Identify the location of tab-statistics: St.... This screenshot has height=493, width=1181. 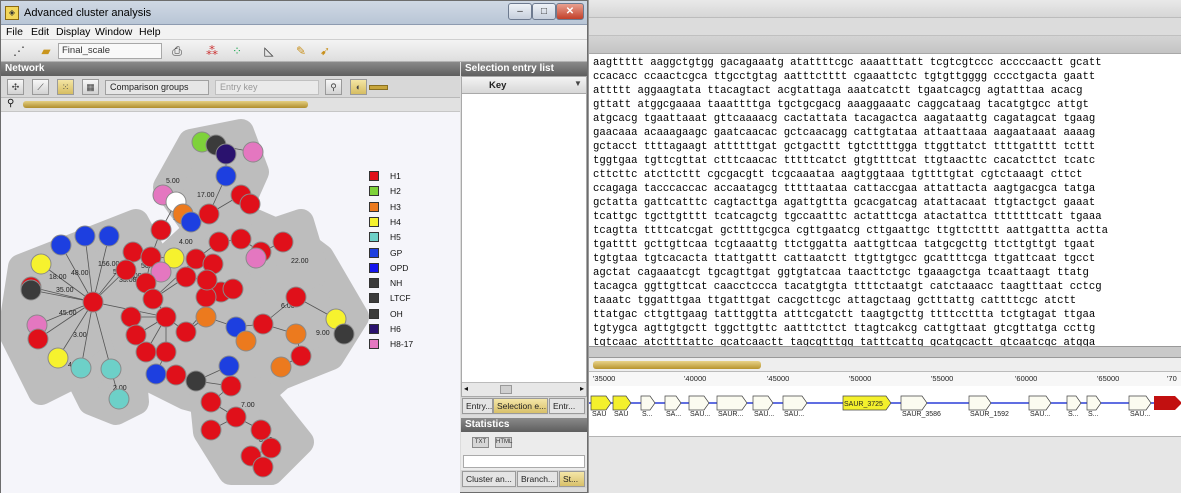
(572, 479).